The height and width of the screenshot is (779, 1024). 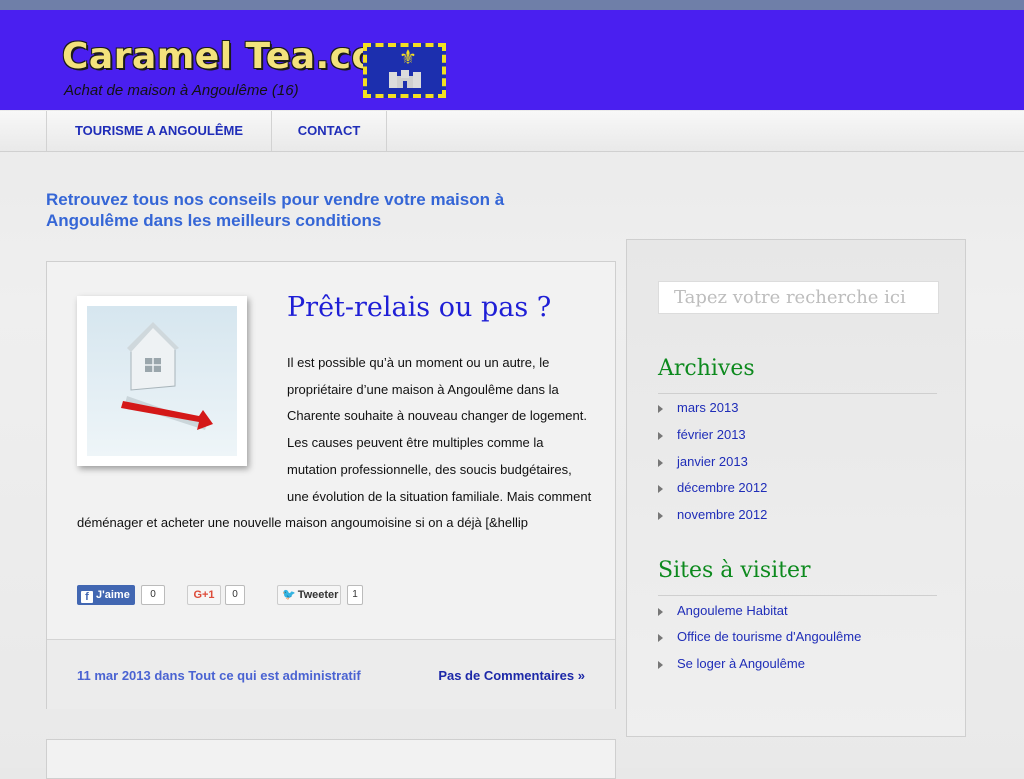 I want to click on archive-item: février 2013, so click(x=702, y=435).